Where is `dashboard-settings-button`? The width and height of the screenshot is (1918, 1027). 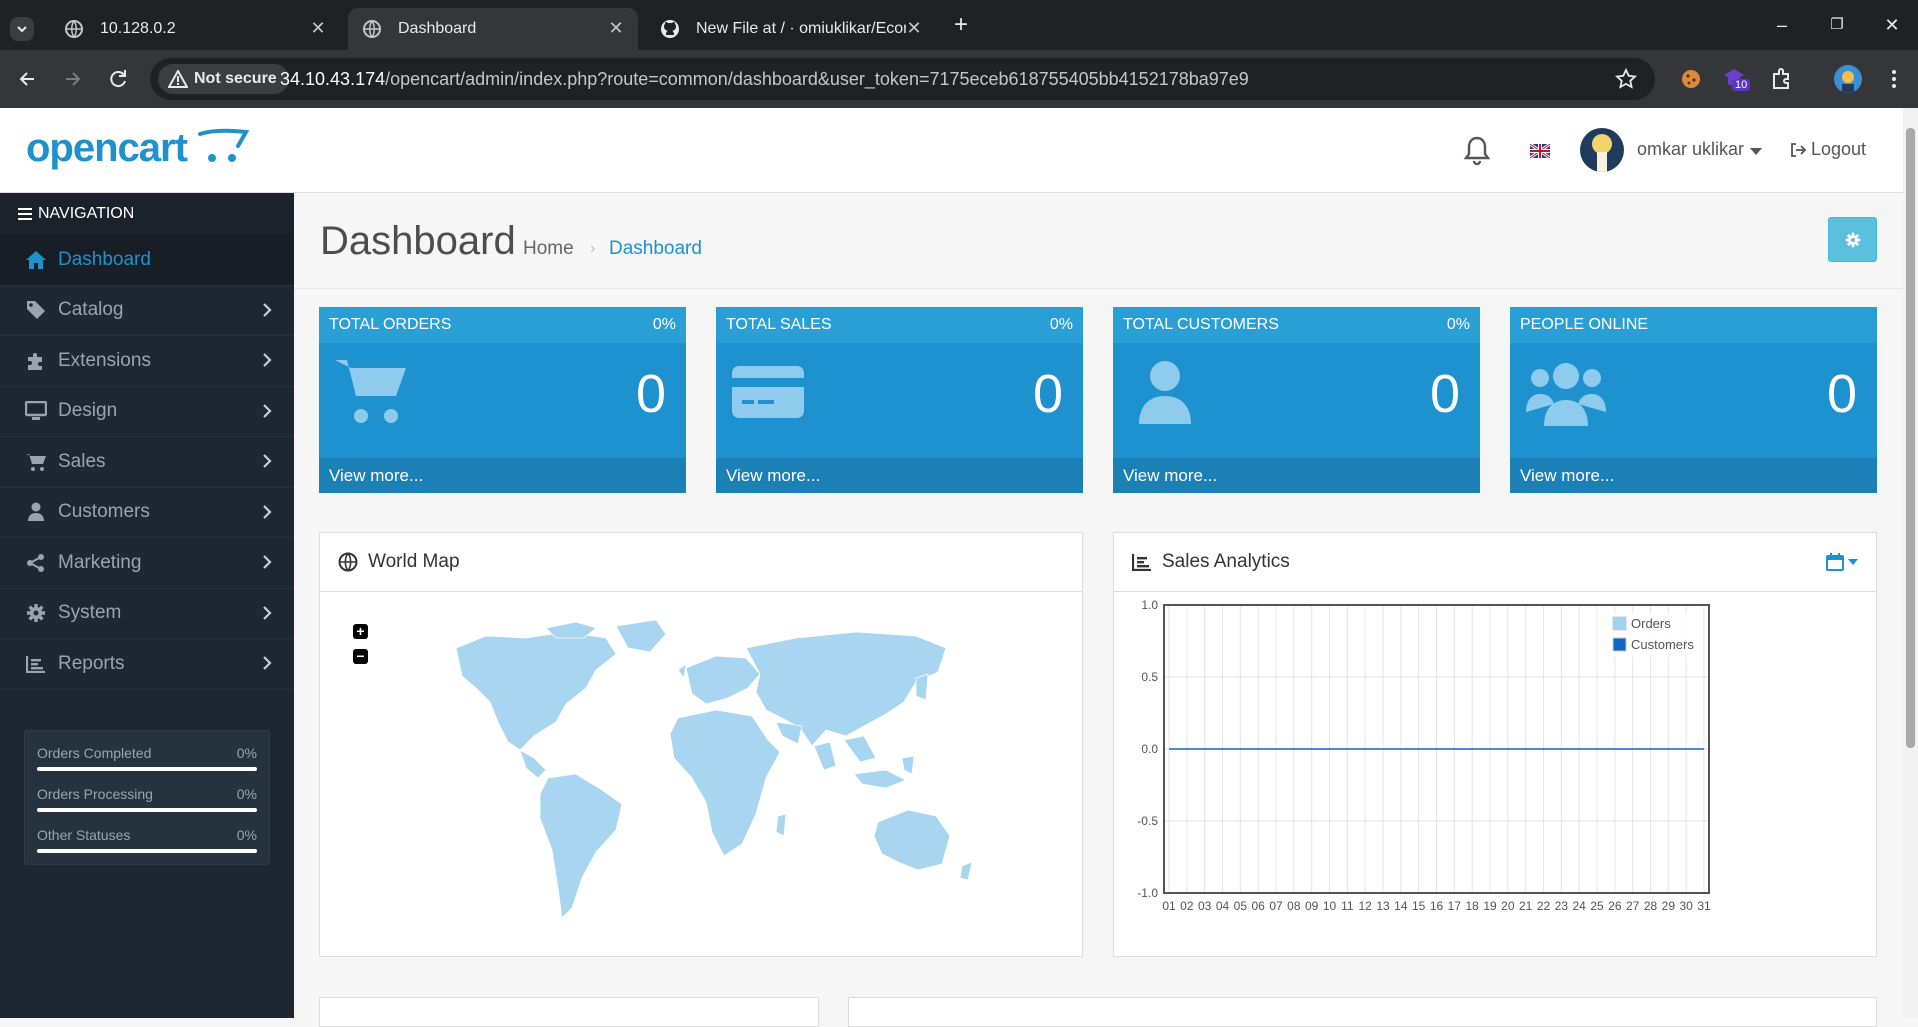 dashboard-settings-button is located at coordinates (1852, 239).